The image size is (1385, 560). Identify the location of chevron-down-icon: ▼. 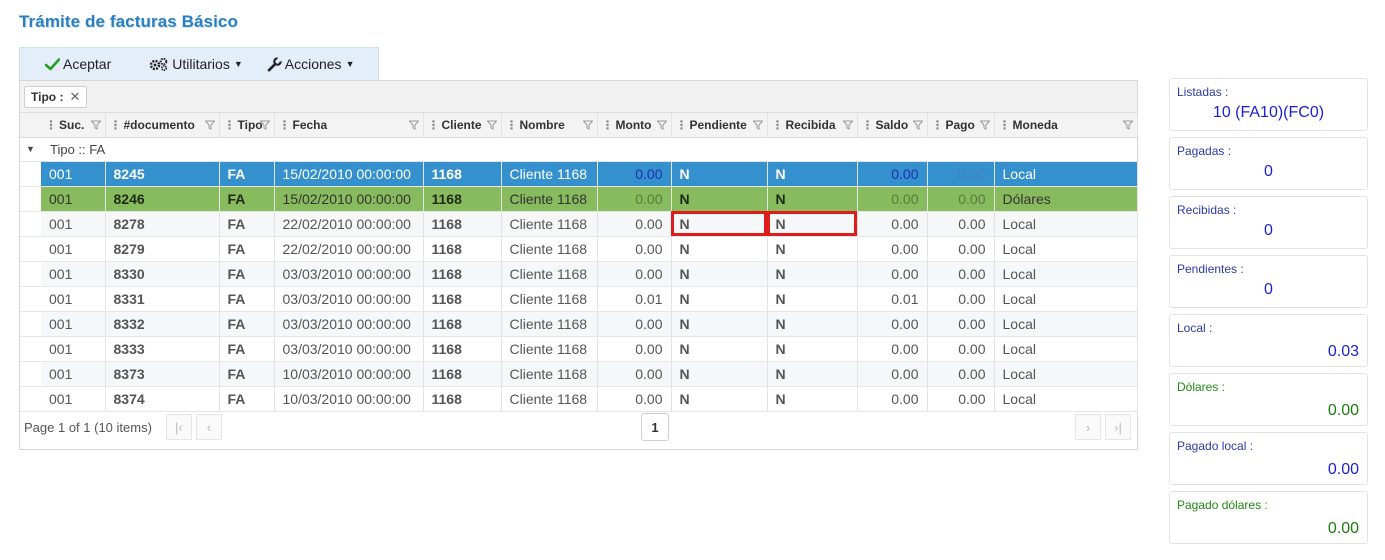
(350, 64).